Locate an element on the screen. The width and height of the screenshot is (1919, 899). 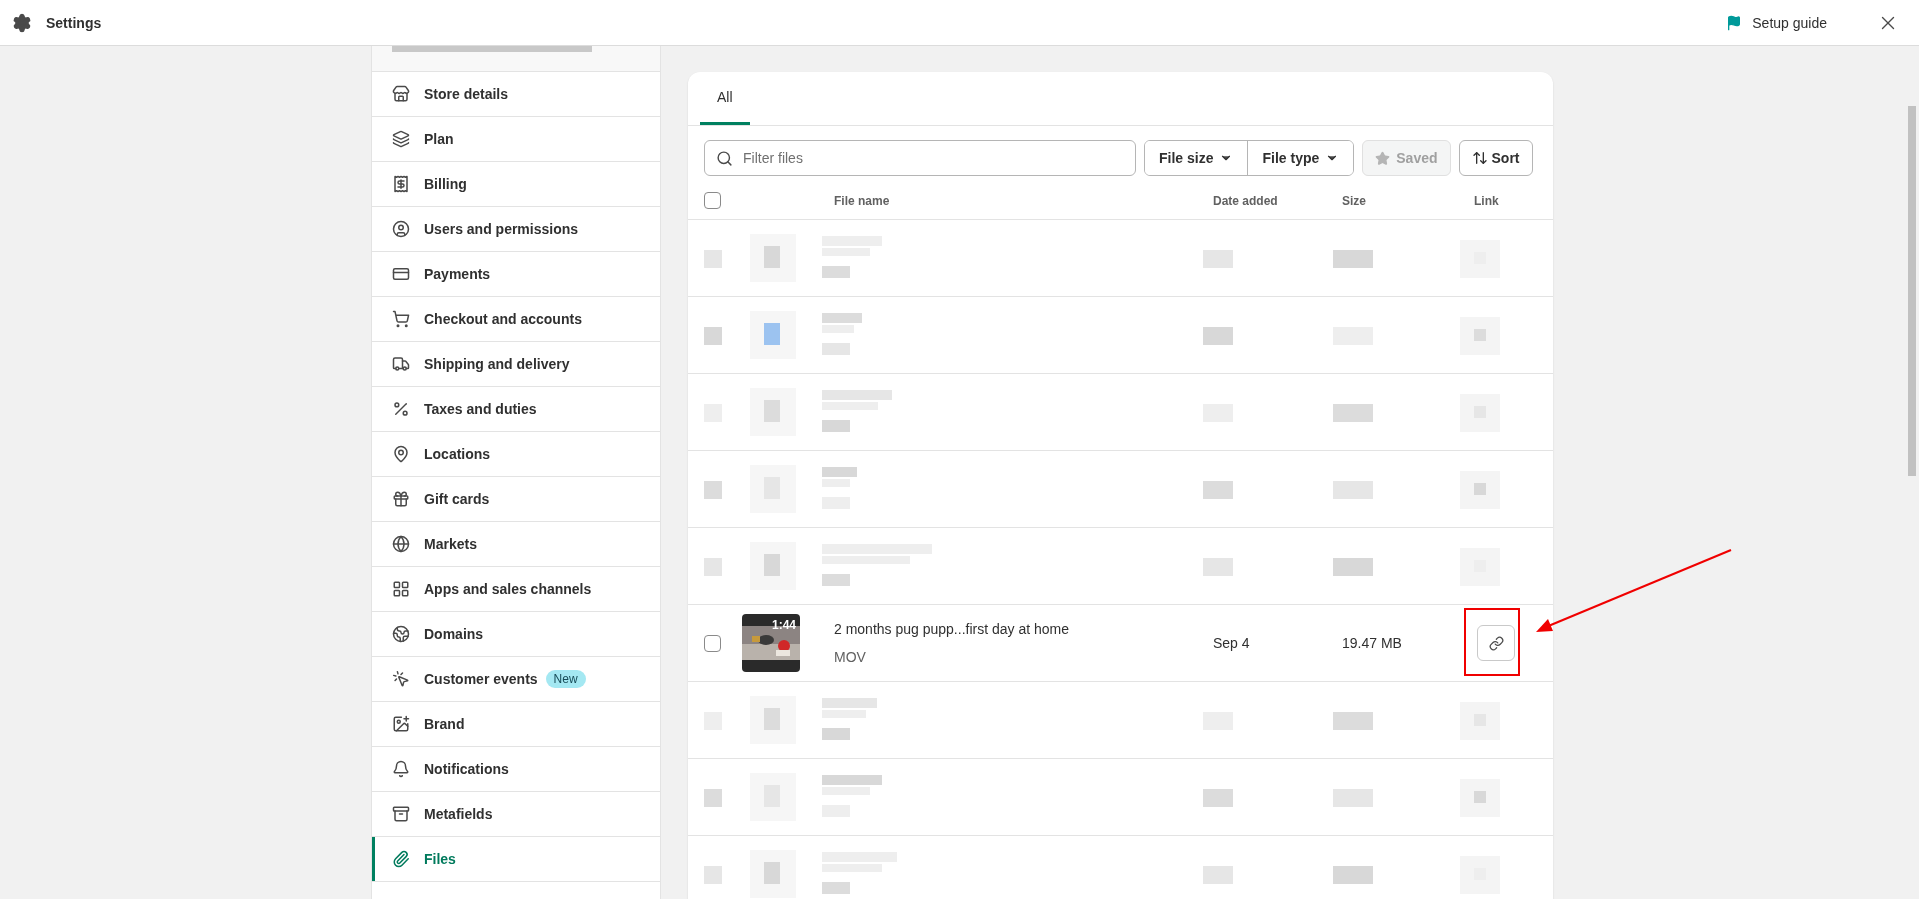
copy-link-button is located at coordinates (1496, 643).